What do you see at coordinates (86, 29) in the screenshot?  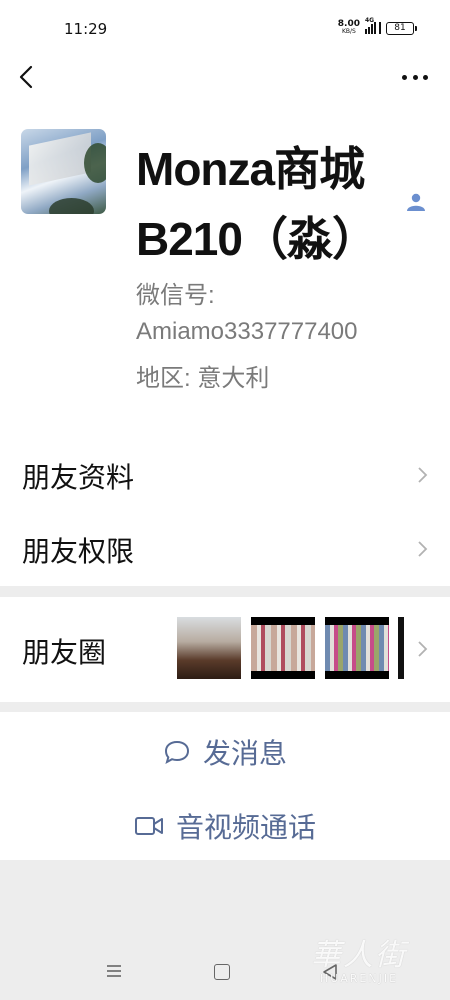 I see `status-time: 11:29` at bounding box center [86, 29].